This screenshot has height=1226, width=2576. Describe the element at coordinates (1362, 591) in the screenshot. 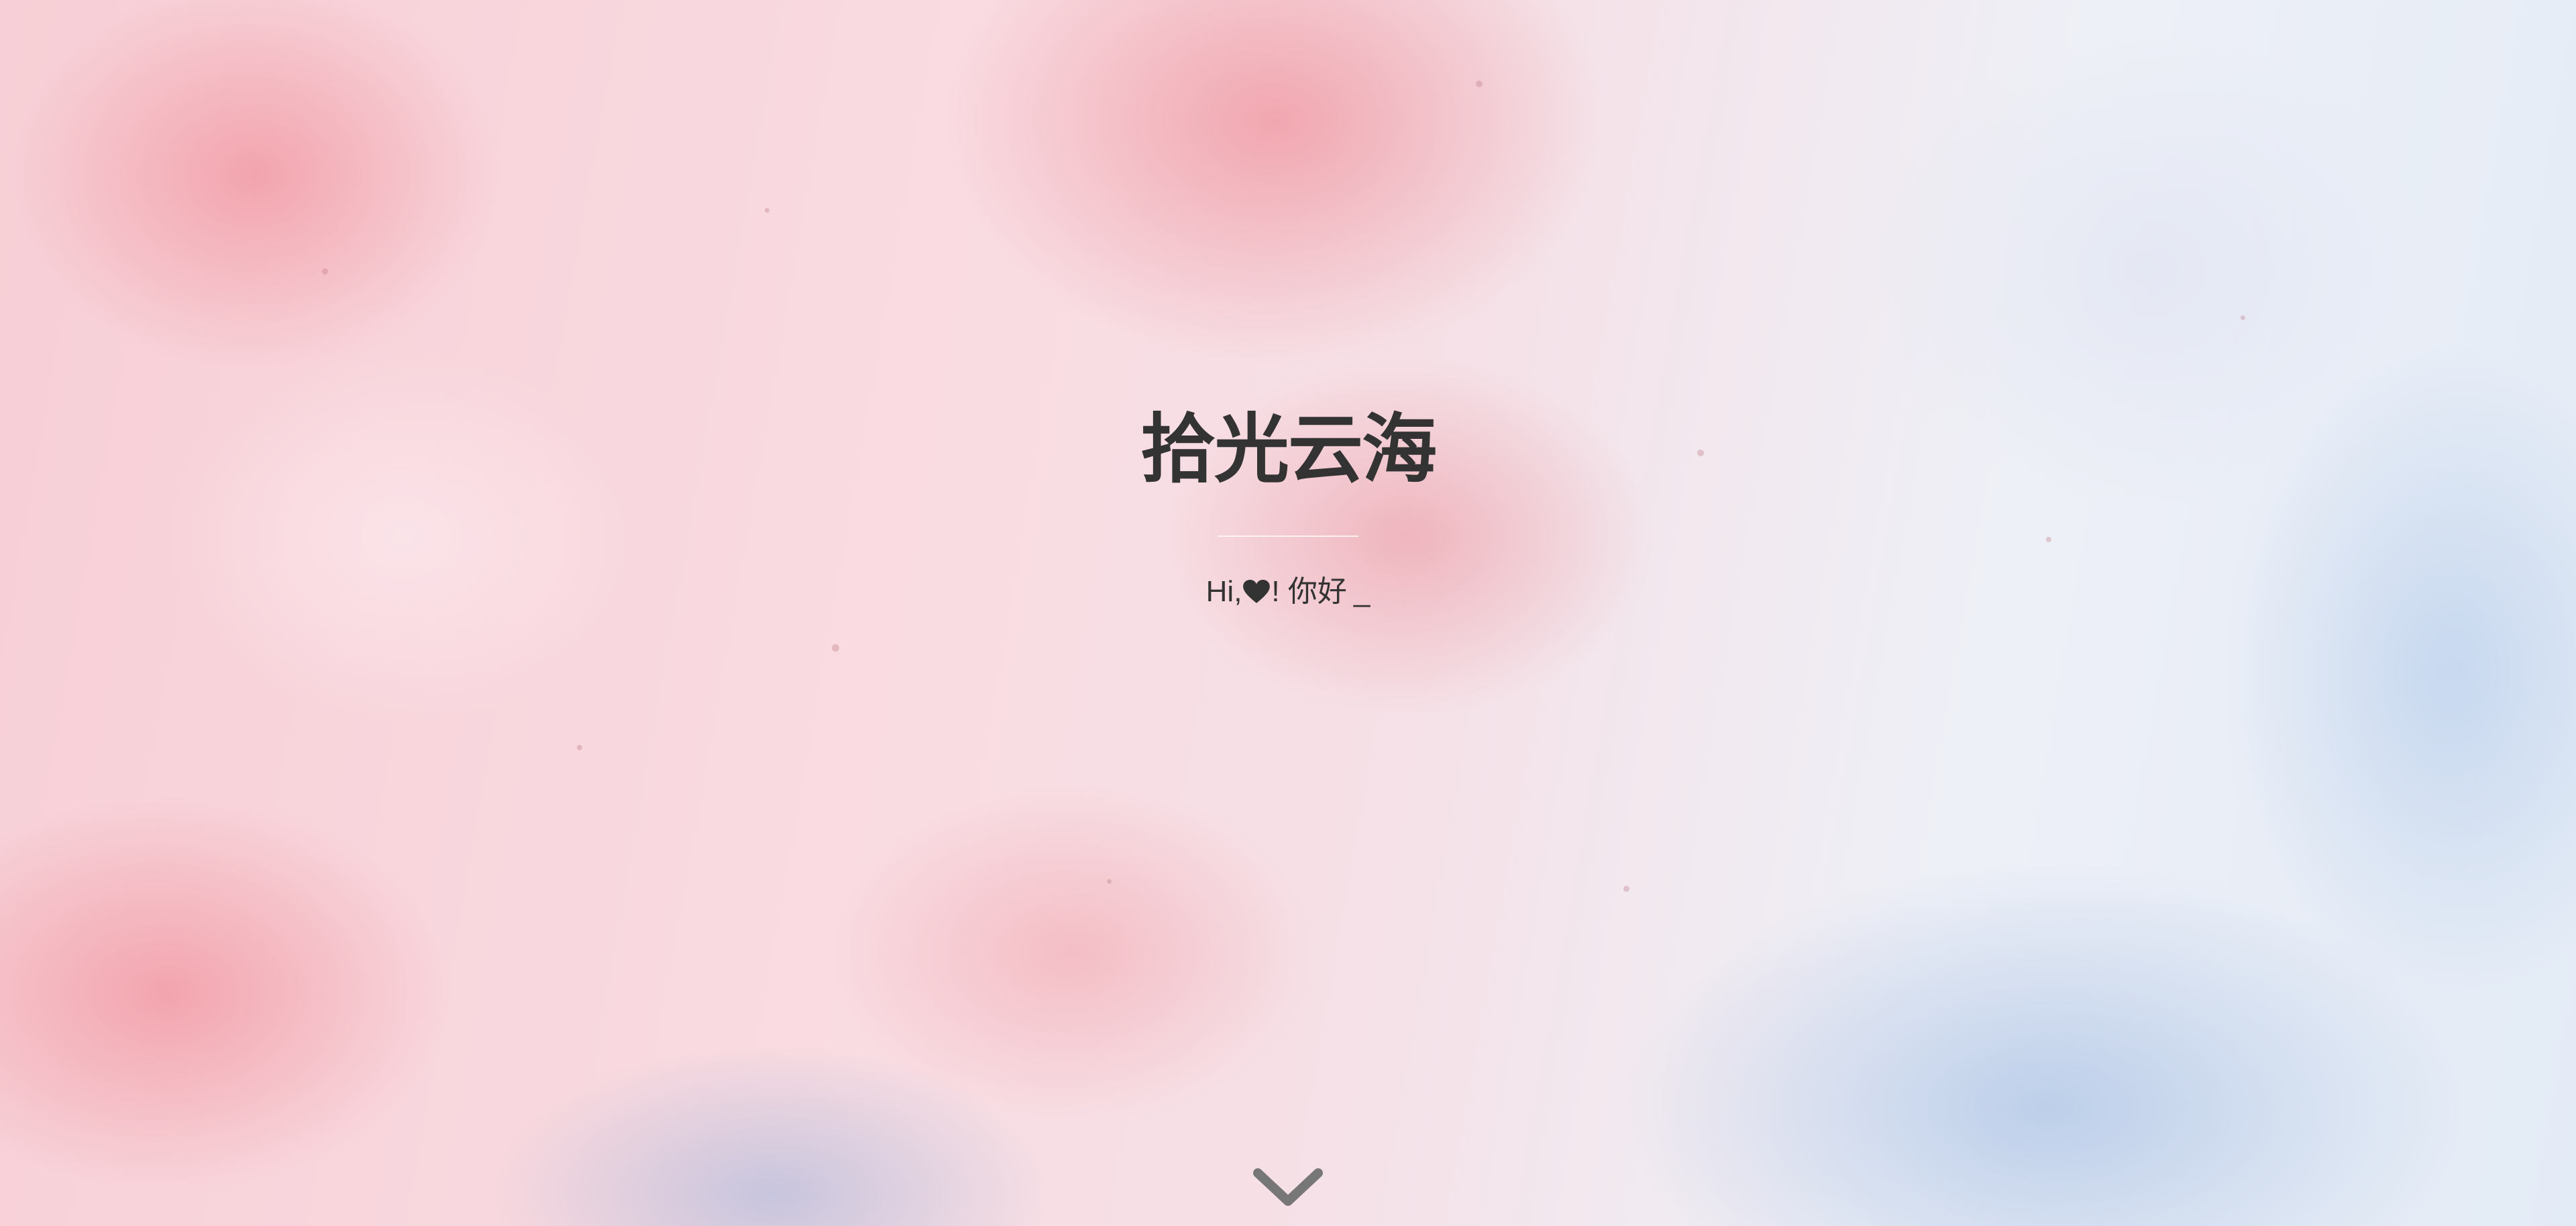

I see `typing-cursor: _` at that location.